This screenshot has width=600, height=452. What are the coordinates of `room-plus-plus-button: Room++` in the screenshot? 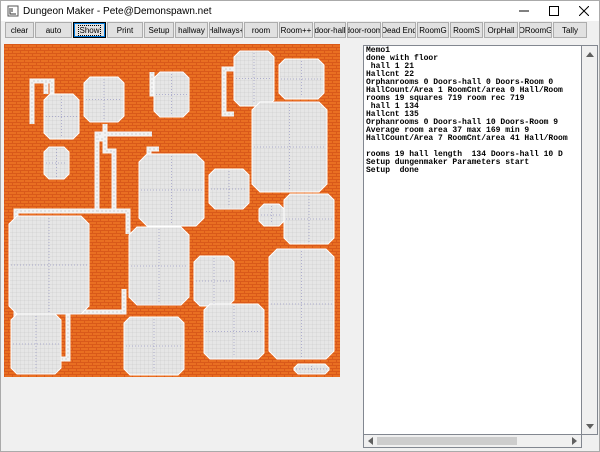 It's located at (296, 30).